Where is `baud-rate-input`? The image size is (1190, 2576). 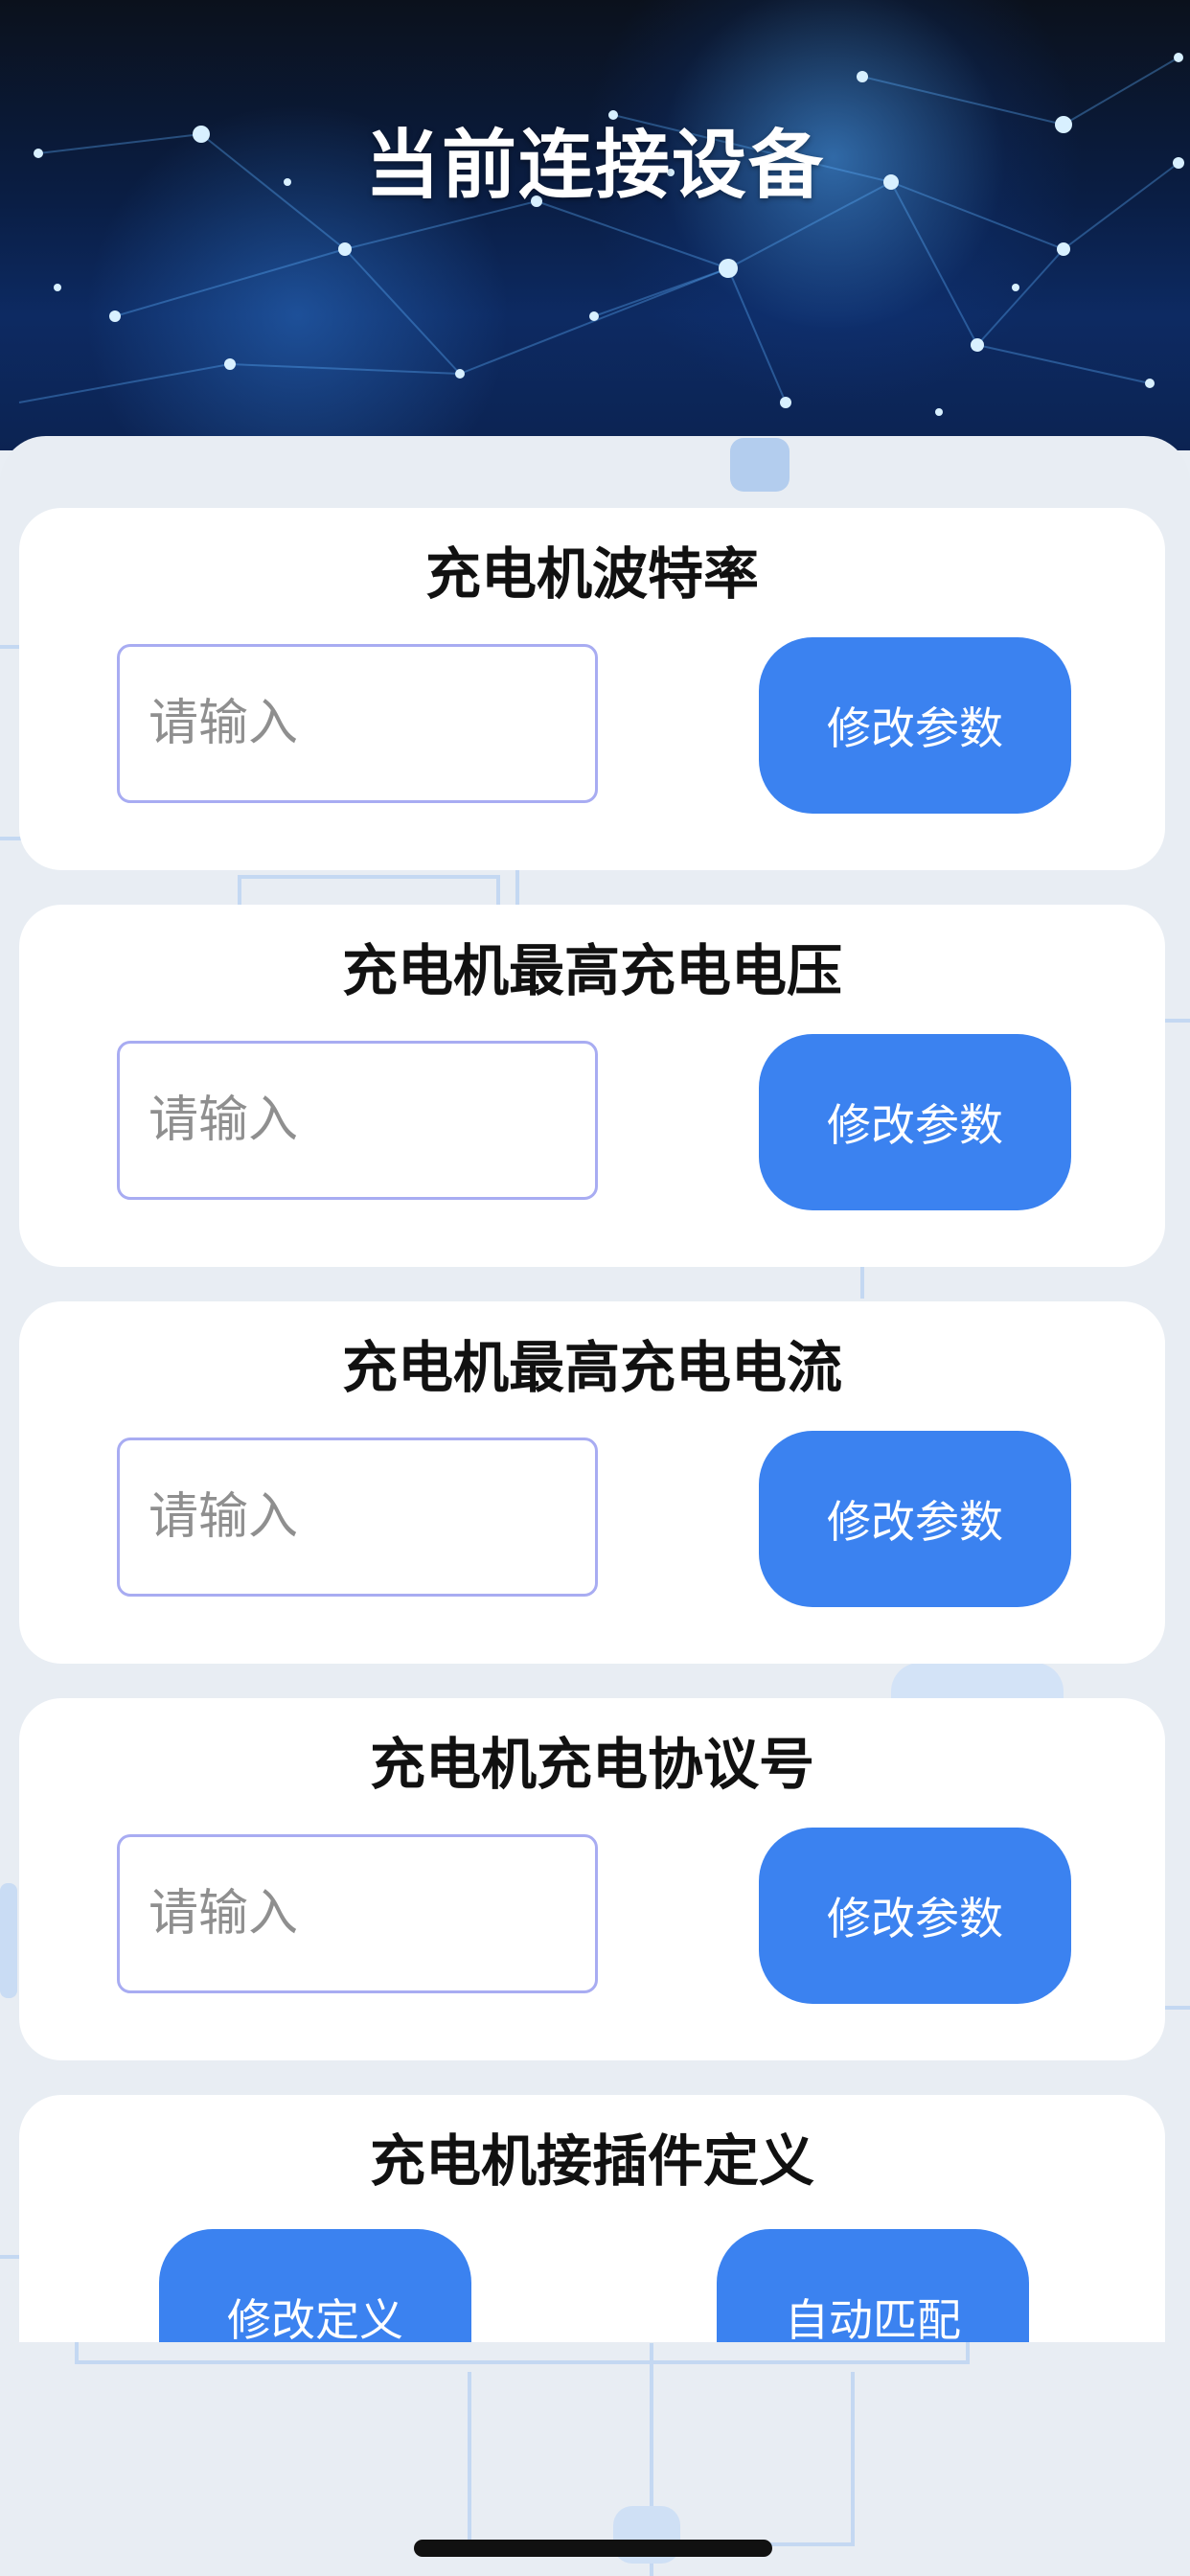 baud-rate-input is located at coordinates (358, 723).